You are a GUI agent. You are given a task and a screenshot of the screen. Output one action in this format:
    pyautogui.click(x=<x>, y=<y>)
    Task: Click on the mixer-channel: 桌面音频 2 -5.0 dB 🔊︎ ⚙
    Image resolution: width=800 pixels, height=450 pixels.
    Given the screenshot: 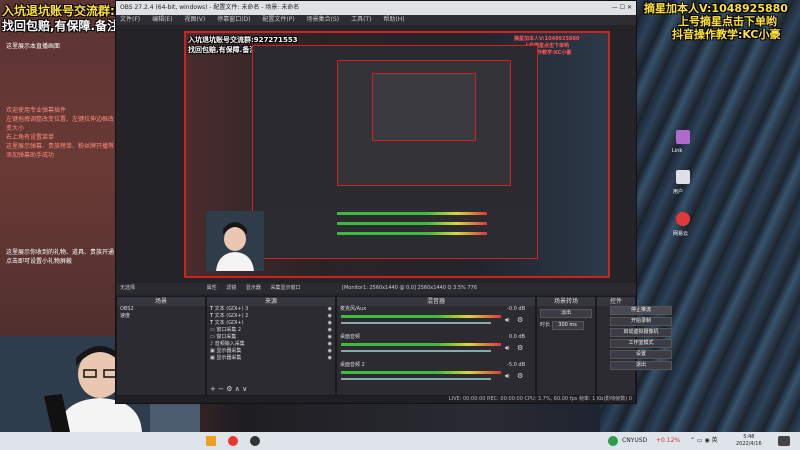 What is the action you would take?
    pyautogui.click(x=436, y=376)
    